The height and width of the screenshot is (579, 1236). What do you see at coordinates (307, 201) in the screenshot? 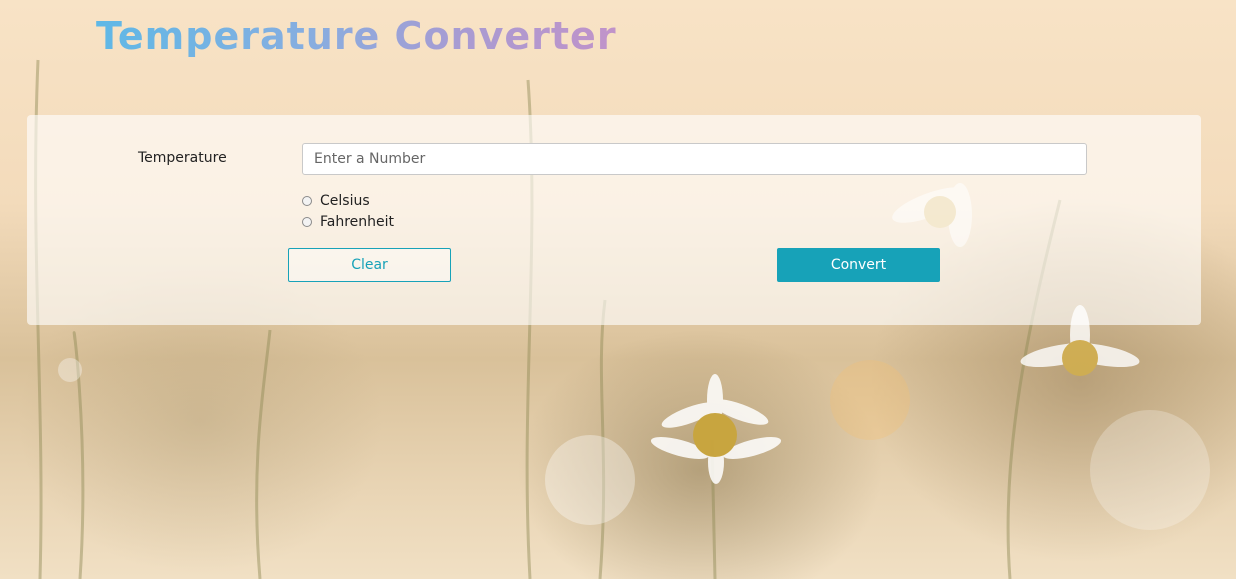
I see `celsius-radio` at bounding box center [307, 201].